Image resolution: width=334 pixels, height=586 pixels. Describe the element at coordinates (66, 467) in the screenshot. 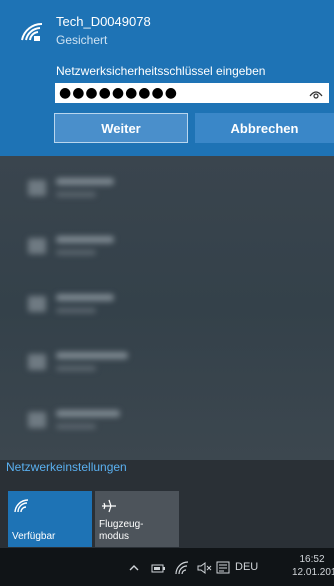

I see `network-settings-link: Netzwerkeinstellungen` at that location.